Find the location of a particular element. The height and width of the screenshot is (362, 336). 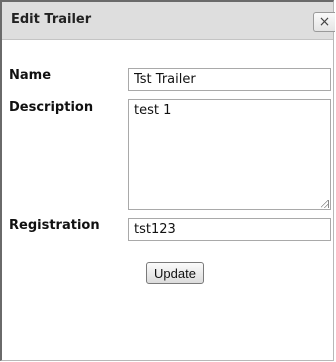

registration-label: Registration is located at coordinates (54, 225).